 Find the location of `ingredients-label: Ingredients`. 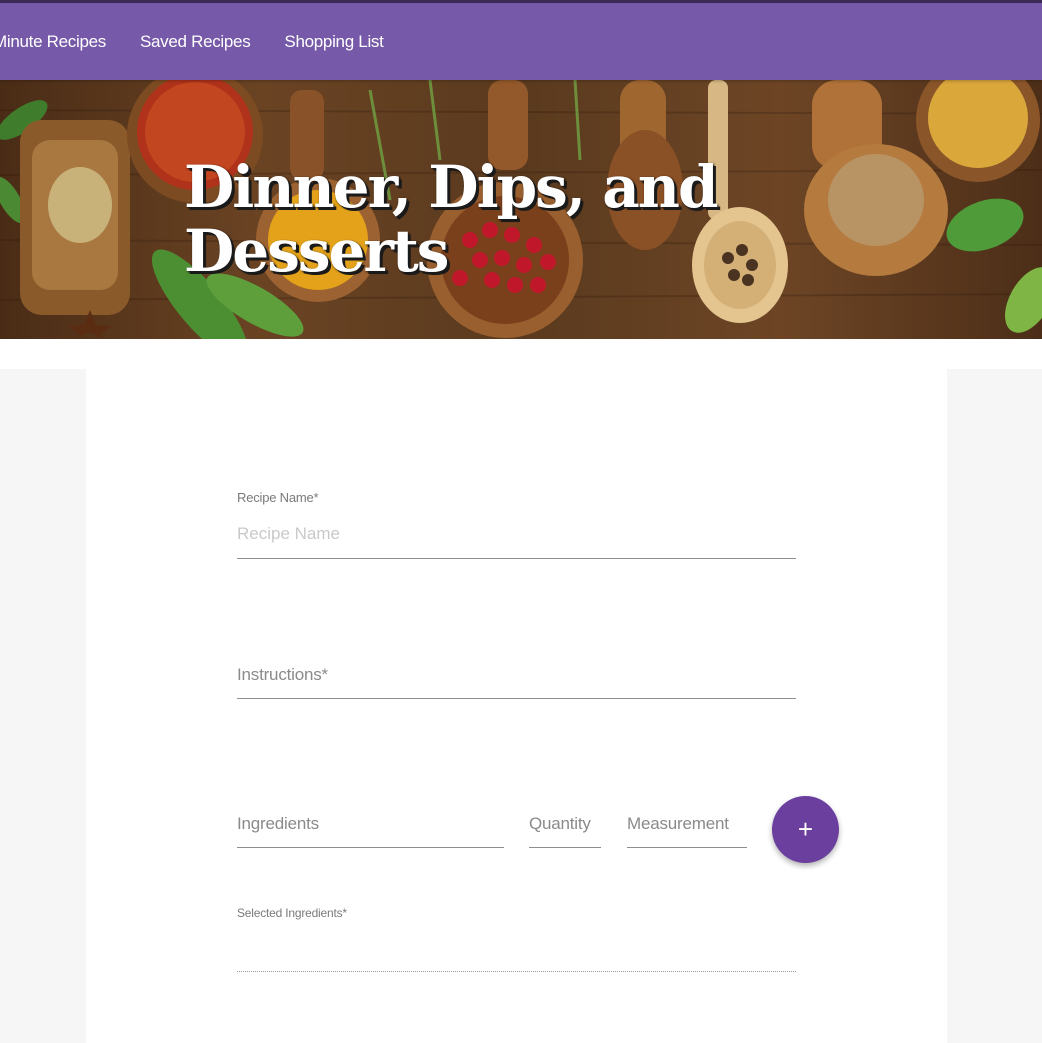

ingredients-label: Ingredients is located at coordinates (278, 823).